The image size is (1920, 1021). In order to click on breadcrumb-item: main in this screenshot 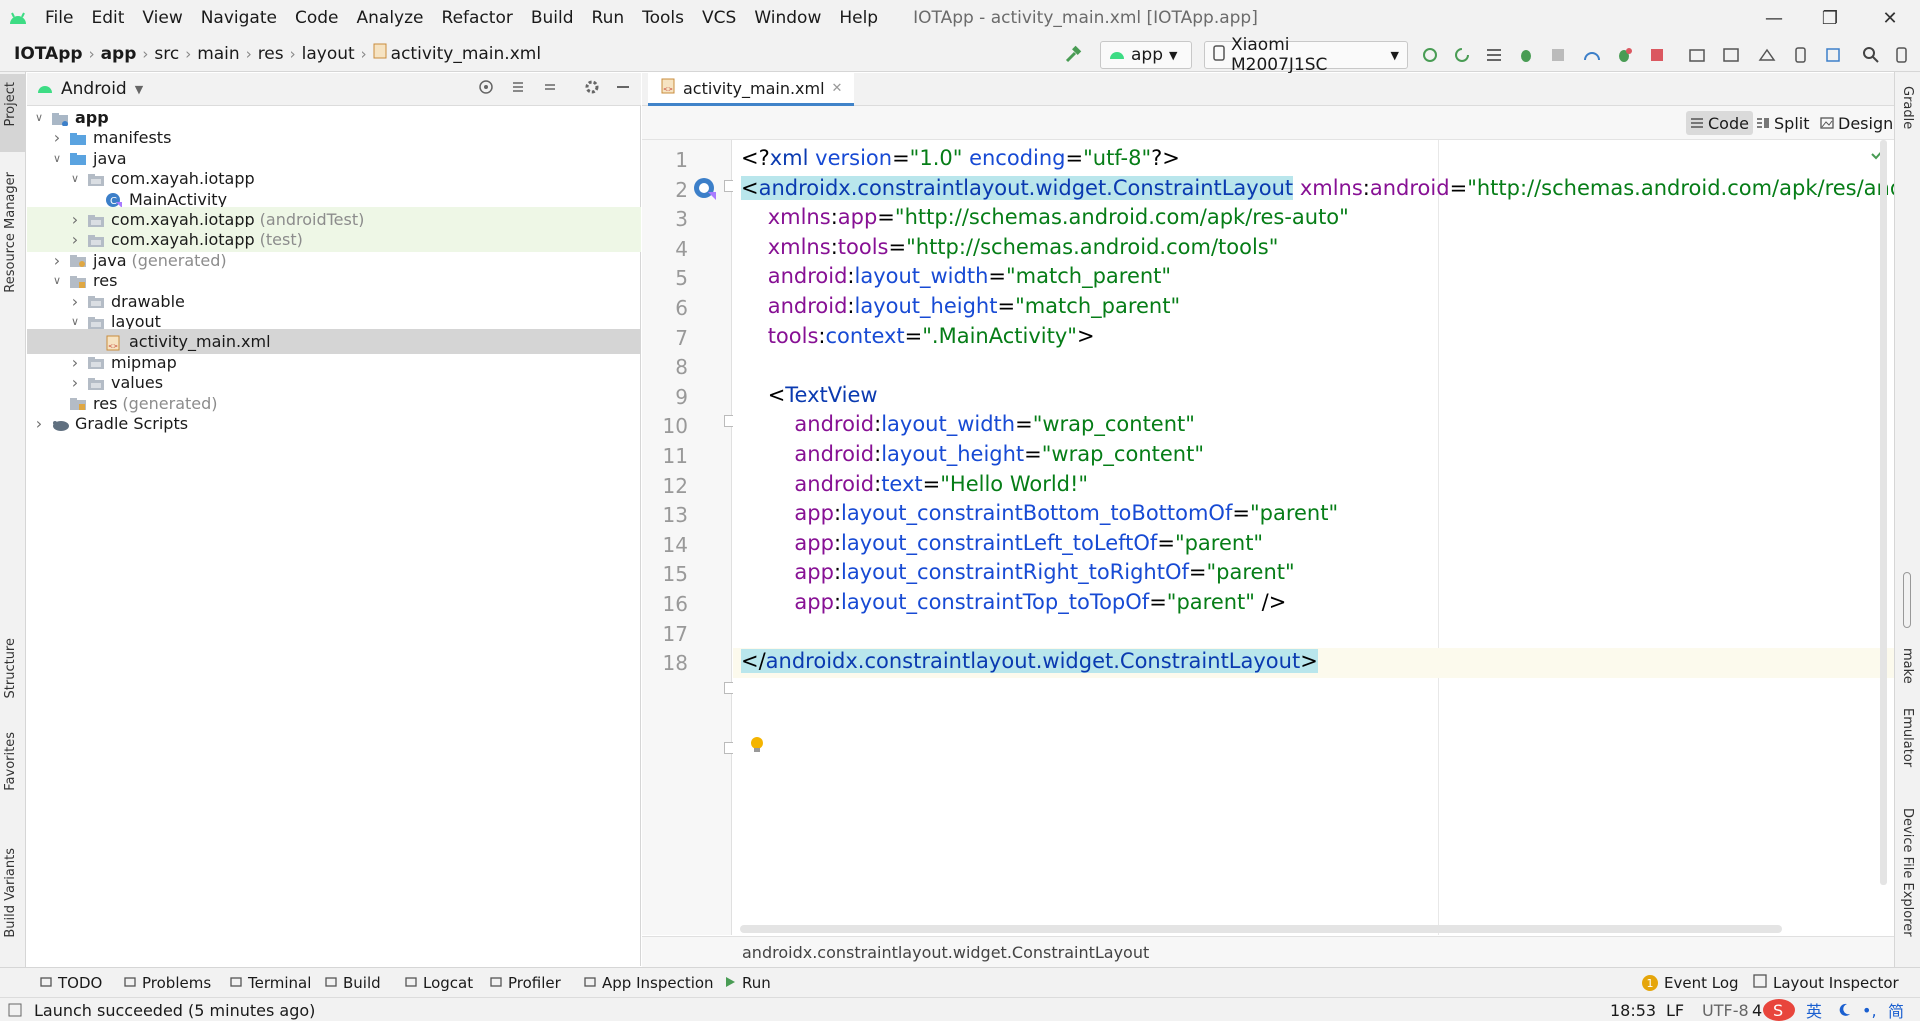, I will do `click(217, 54)`.